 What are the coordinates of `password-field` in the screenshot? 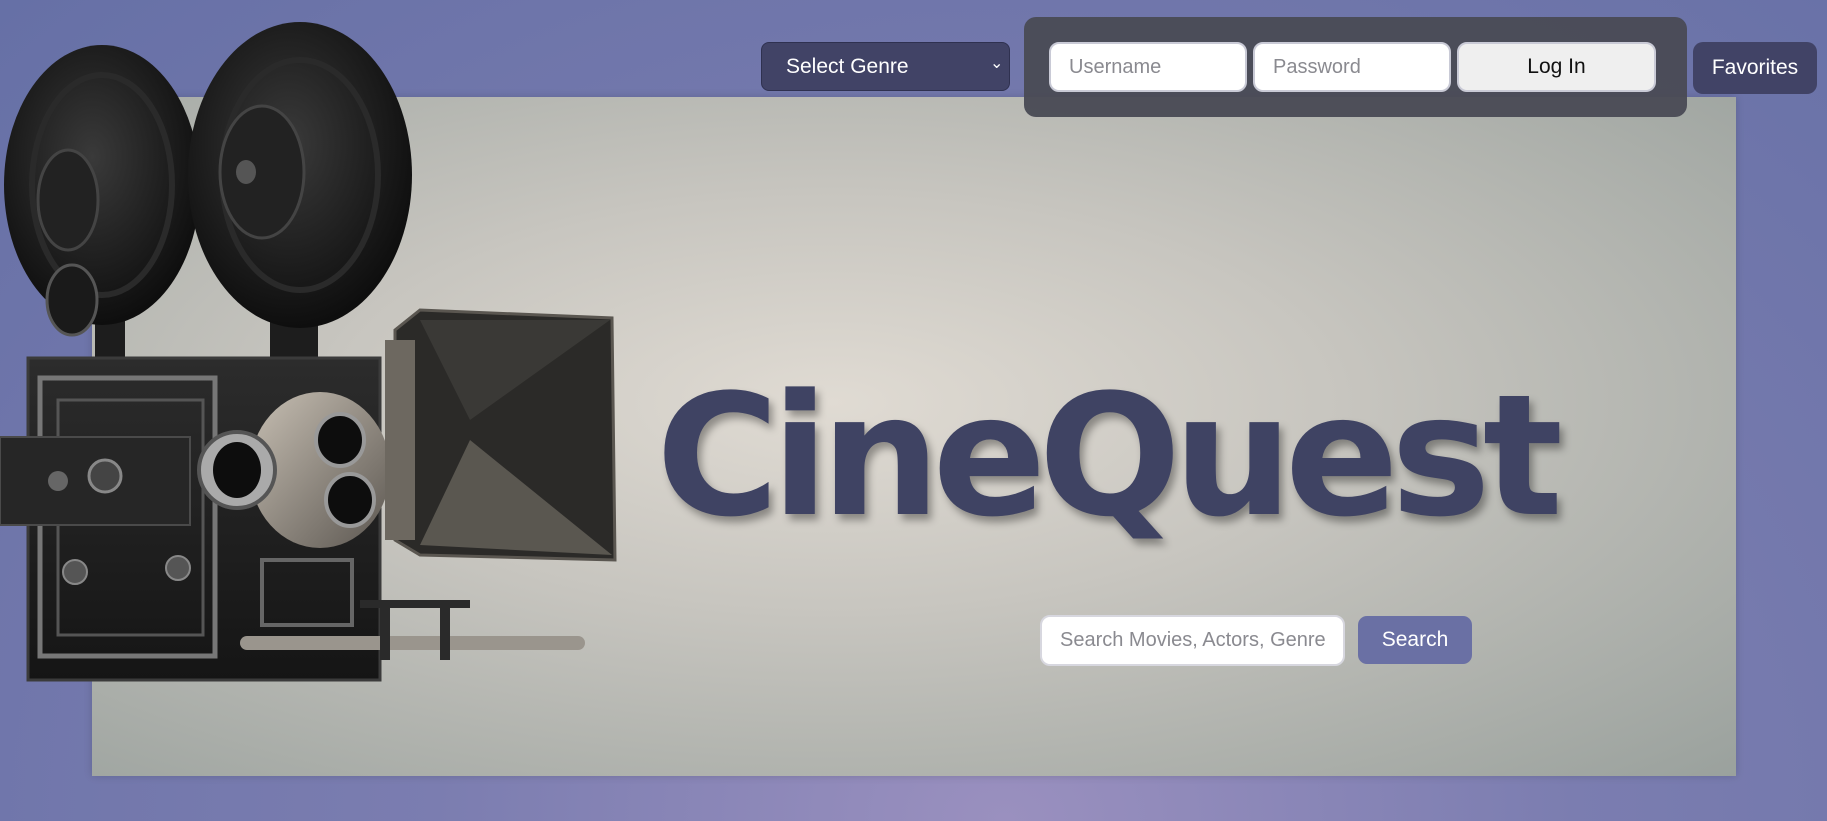 It's located at (1352, 67).